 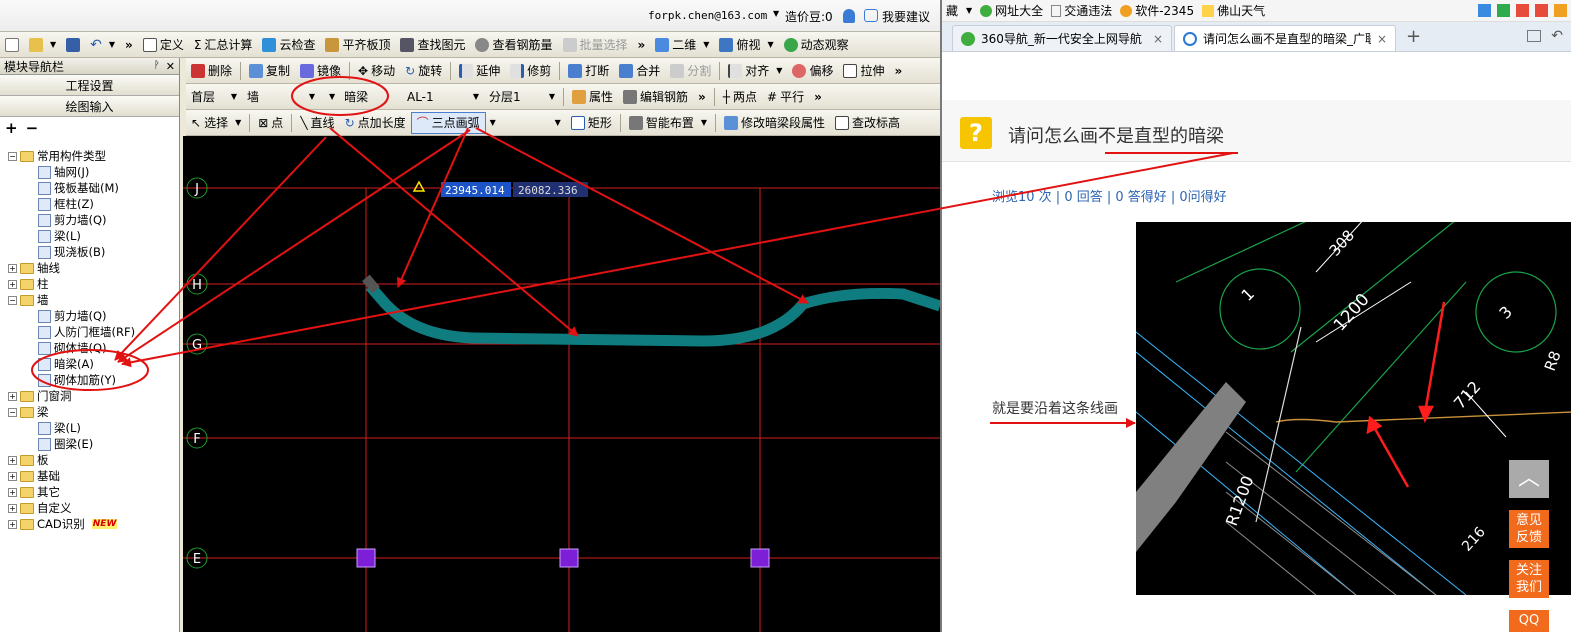 What do you see at coordinates (340, 96) in the screenshot?
I see `annotation-ellipse-component` at bounding box center [340, 96].